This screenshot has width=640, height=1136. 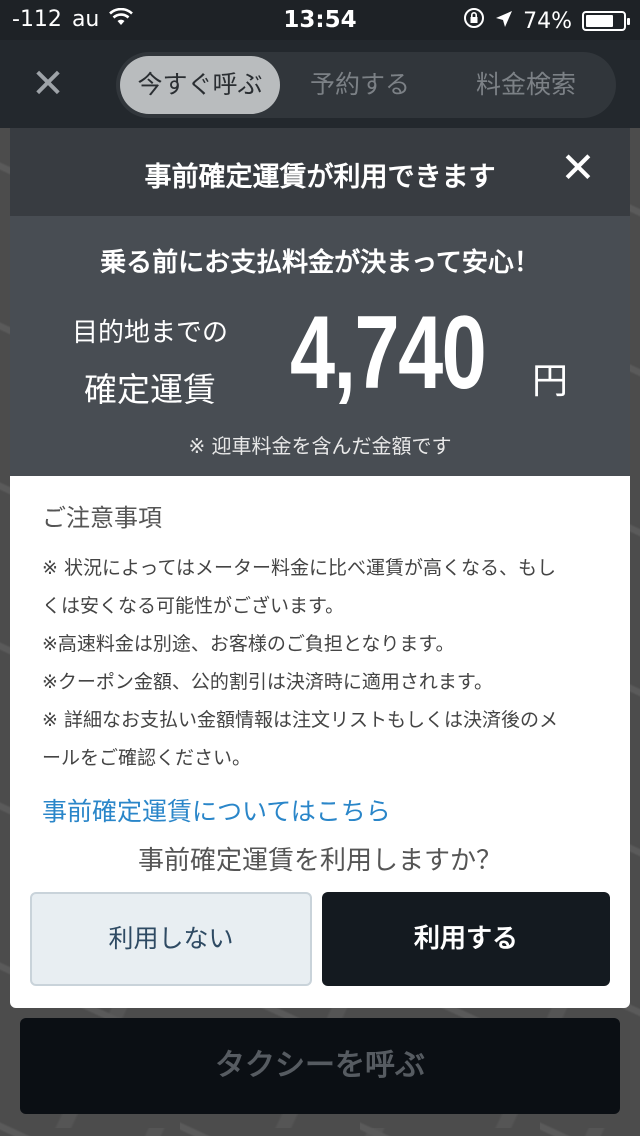 I want to click on fare-label: 目的地までの 確定運賃, so click(x=150, y=361).